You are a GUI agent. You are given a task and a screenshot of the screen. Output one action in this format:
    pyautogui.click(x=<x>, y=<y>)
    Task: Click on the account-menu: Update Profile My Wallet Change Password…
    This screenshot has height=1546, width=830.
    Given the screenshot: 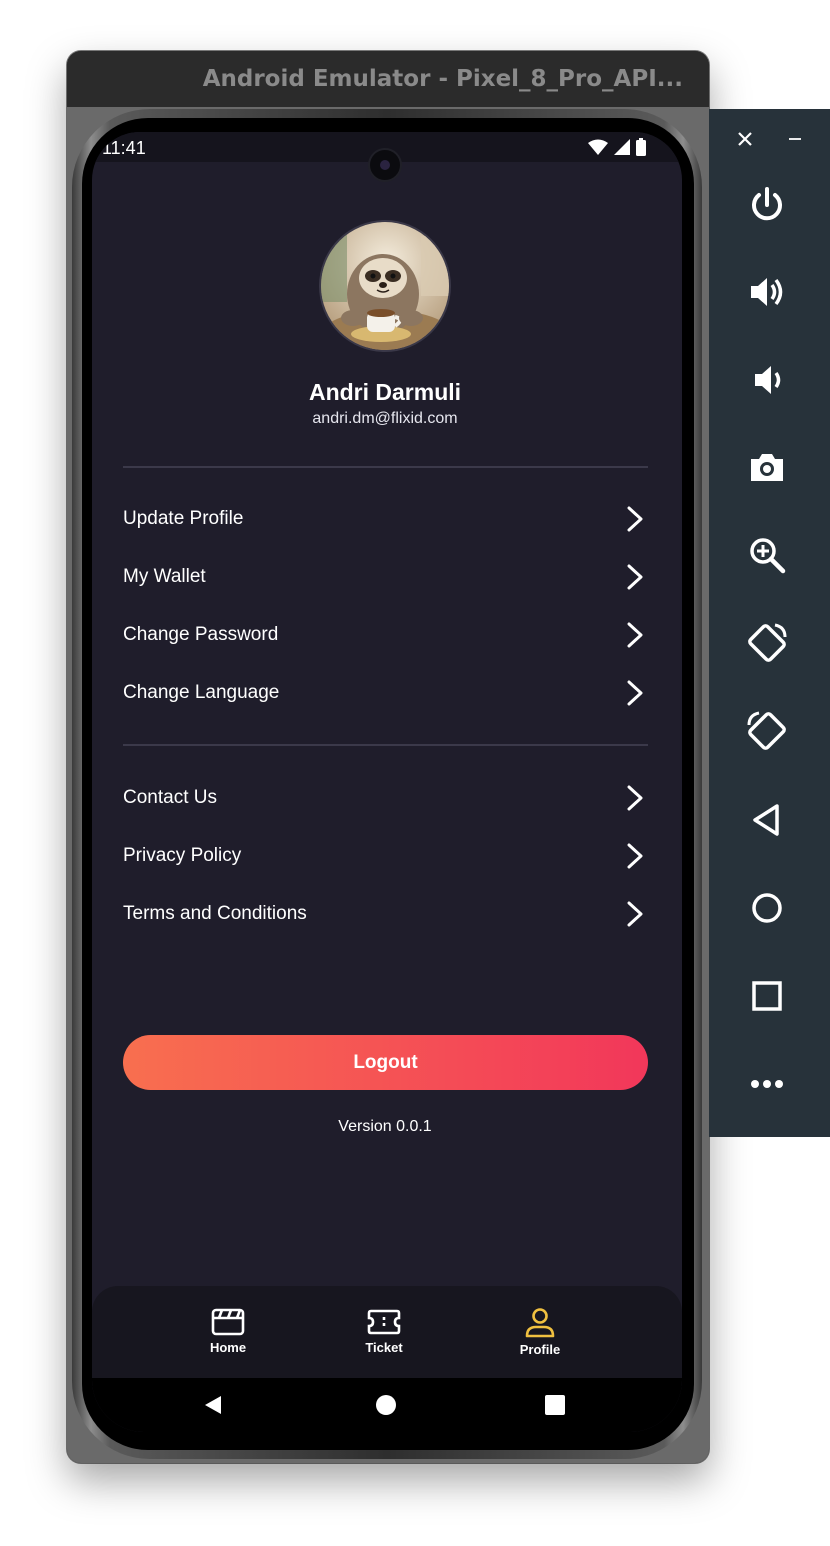 What is the action you would take?
    pyautogui.click(x=385, y=606)
    